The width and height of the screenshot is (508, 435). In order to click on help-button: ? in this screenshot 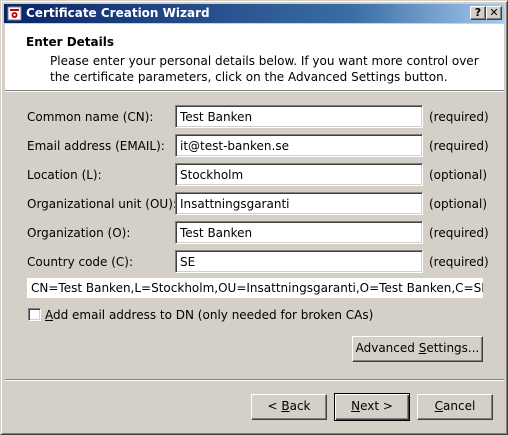, I will do `click(478, 13)`.